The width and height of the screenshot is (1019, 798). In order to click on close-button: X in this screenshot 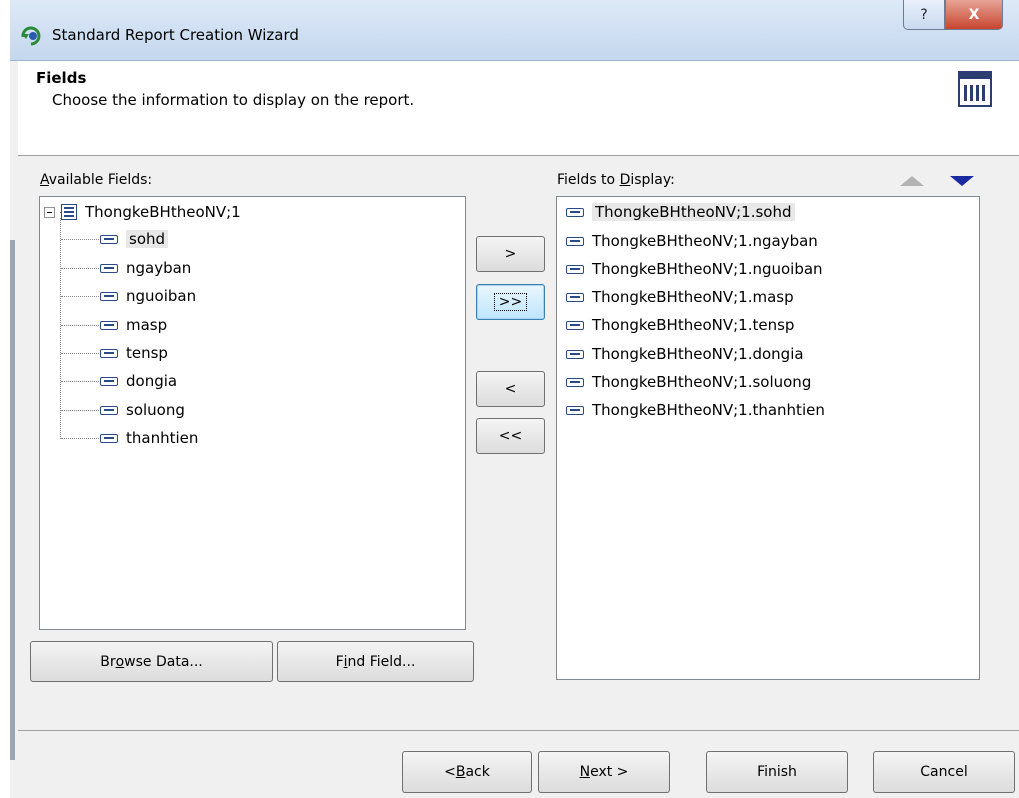, I will do `click(974, 15)`.